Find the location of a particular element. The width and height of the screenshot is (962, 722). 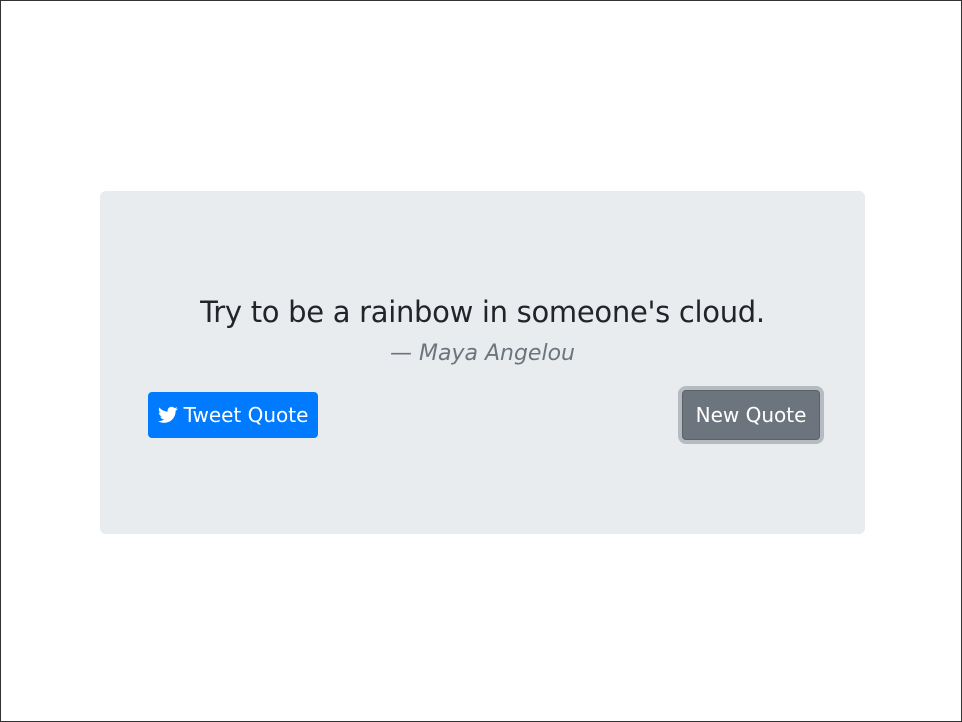

new-quote-label: New Quote is located at coordinates (751, 415).